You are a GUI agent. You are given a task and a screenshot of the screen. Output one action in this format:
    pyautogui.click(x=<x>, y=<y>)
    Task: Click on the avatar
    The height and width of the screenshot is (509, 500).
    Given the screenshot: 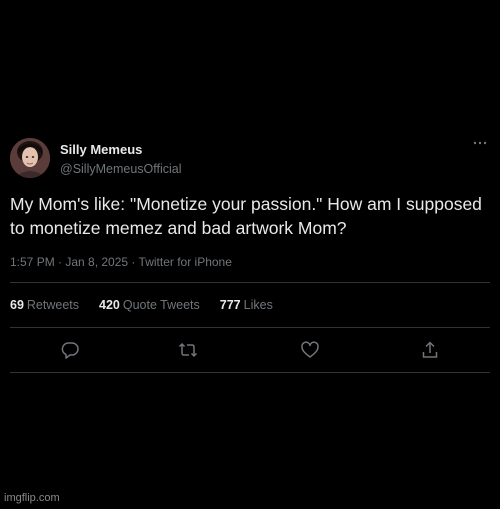 What is the action you would take?
    pyautogui.click(x=30, y=158)
    